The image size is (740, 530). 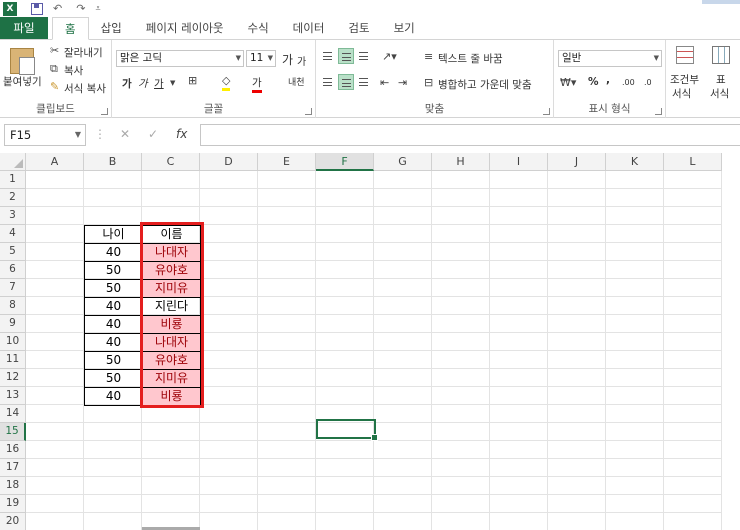 I want to click on paste-button: 붙여넣기, so click(x=22, y=81).